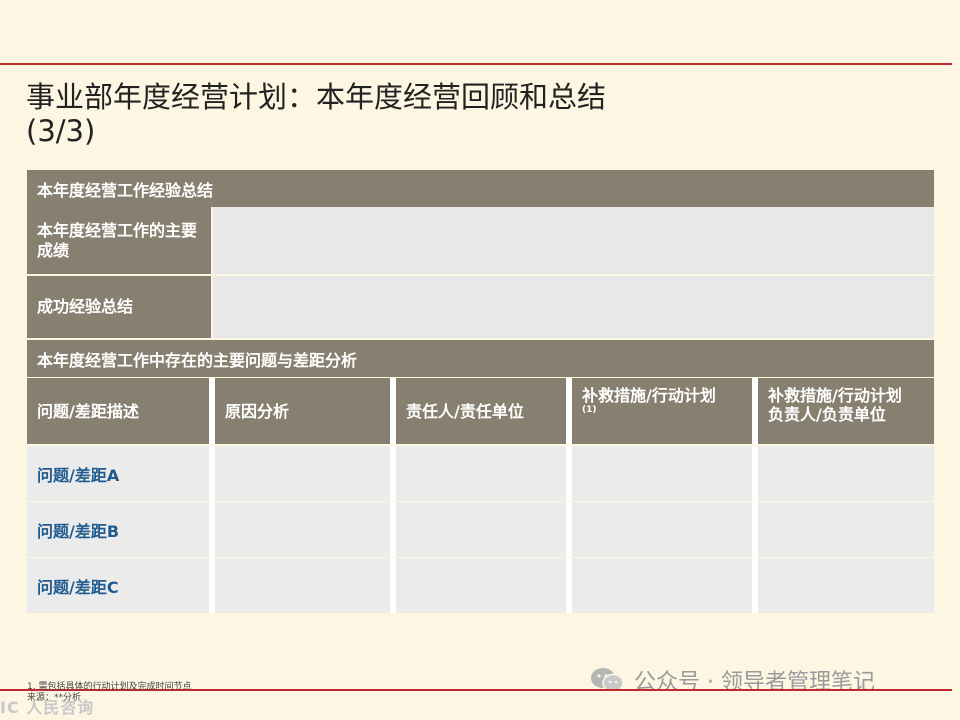 This screenshot has height=720, width=960. I want to click on section-heading-experience: 本年度经营工作经验总结, so click(480, 188).